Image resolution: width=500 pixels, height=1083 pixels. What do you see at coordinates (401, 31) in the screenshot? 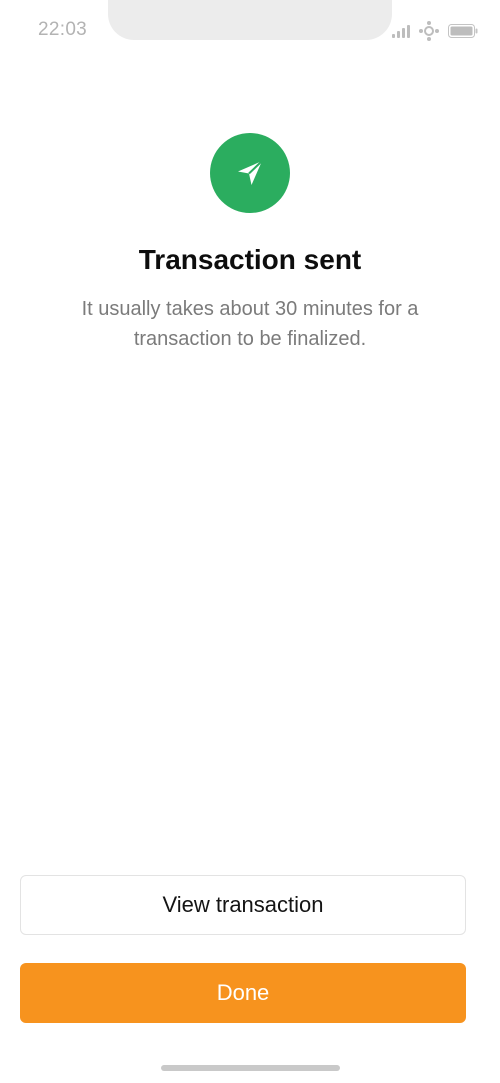
I see `signal-icon` at bounding box center [401, 31].